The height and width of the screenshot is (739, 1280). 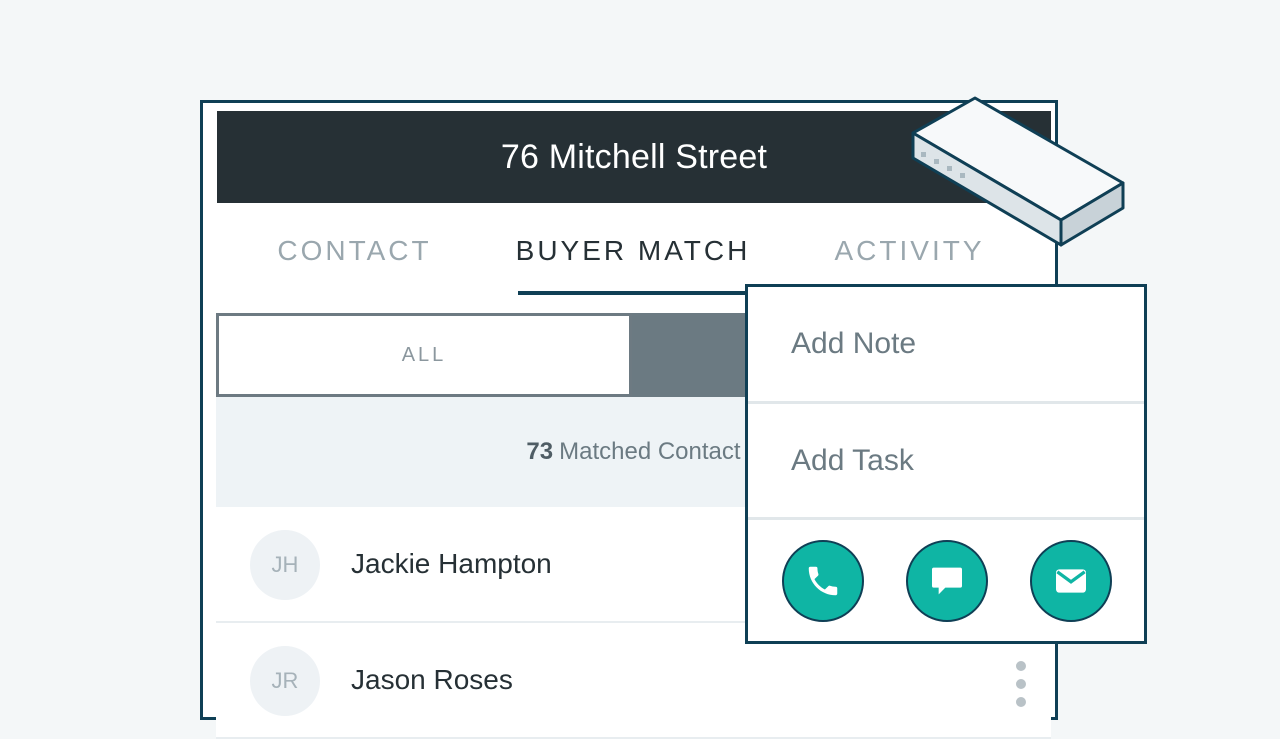 I want to click on more-options-icon, so click(x=1022, y=689).